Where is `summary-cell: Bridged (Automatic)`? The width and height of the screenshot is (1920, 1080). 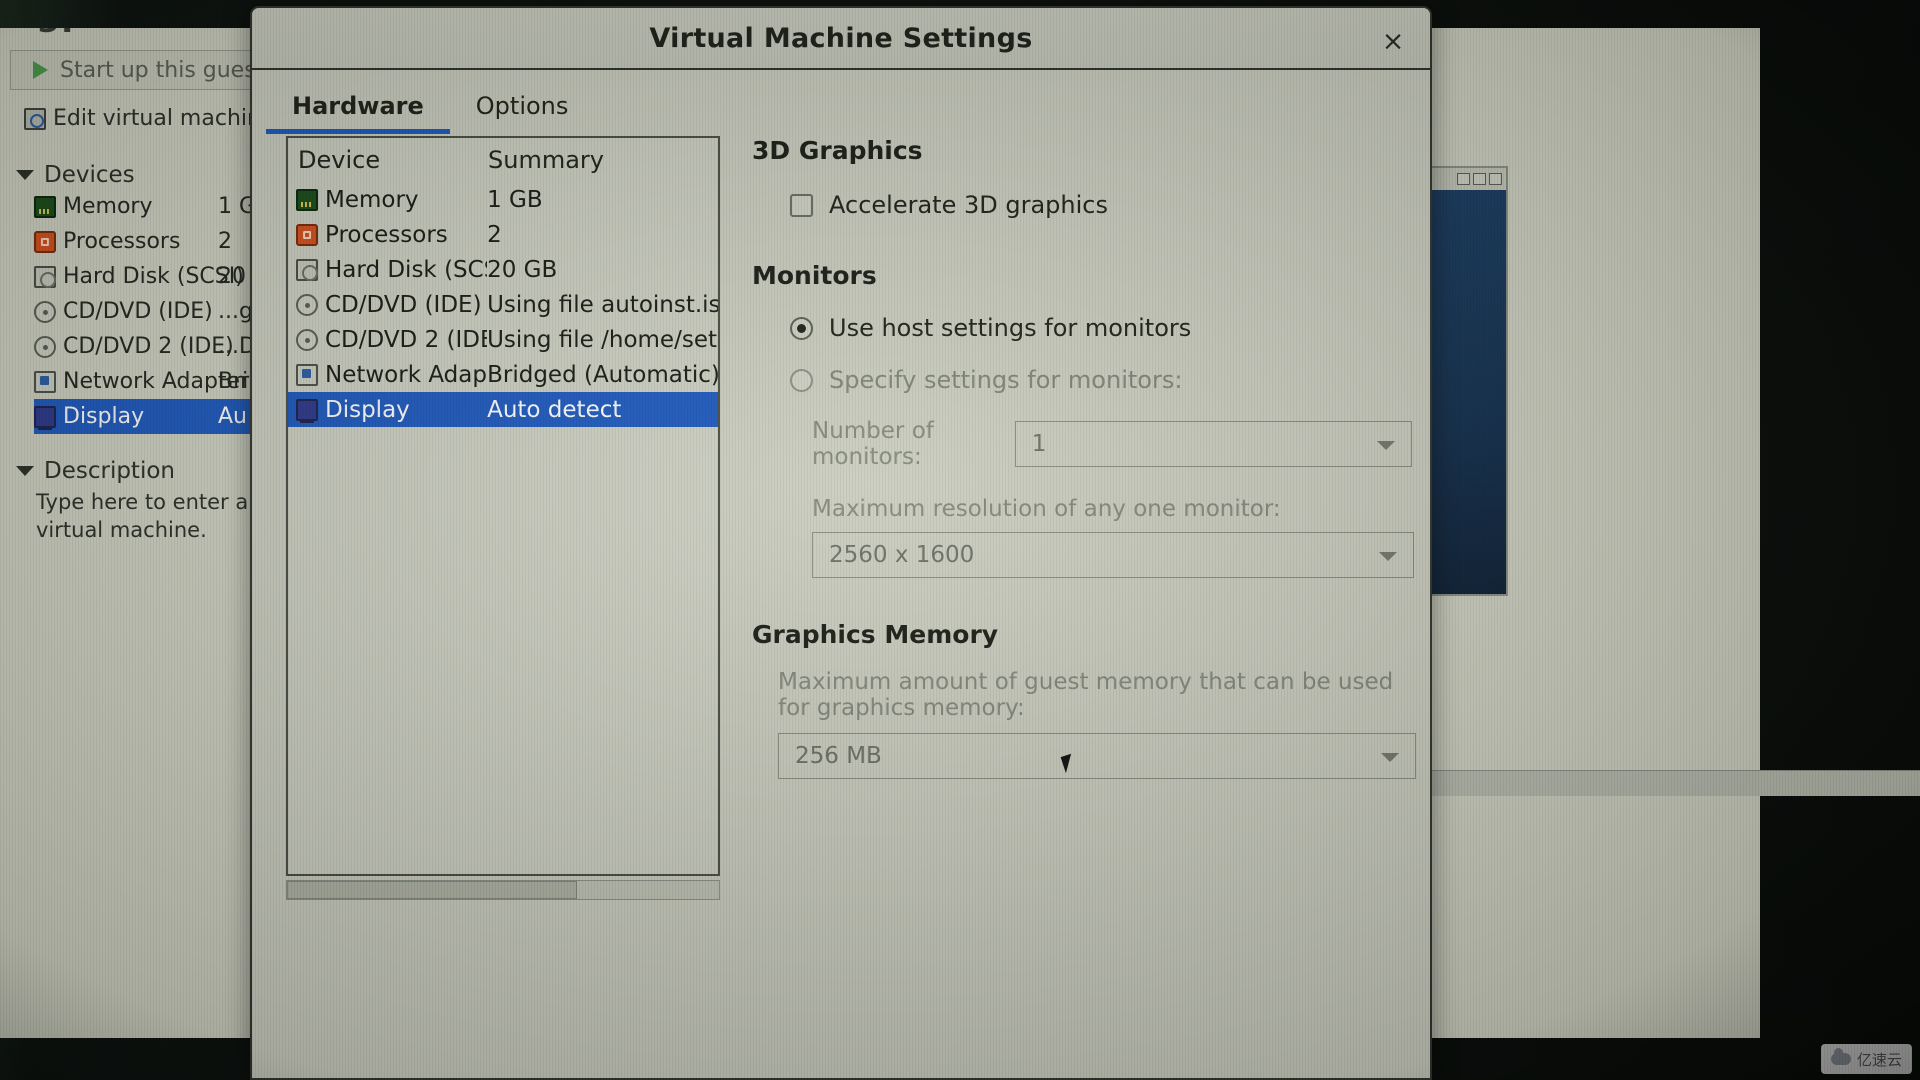 summary-cell: Bridged (Automatic) is located at coordinates (602, 374).